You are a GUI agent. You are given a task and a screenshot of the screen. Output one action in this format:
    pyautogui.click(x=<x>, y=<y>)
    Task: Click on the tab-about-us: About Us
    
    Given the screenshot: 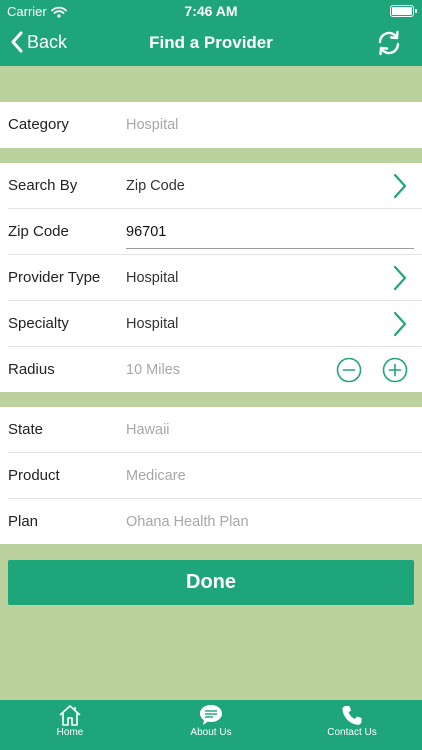 What is the action you would take?
    pyautogui.click(x=211, y=725)
    